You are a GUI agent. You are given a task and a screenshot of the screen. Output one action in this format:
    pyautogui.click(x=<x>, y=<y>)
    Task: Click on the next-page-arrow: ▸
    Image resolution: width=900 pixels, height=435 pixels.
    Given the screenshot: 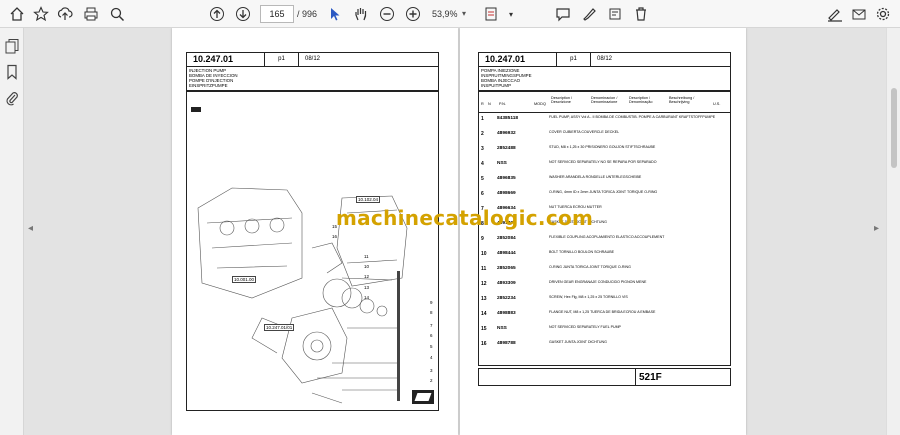 What is the action you would take?
    pyautogui.click(x=876, y=228)
    